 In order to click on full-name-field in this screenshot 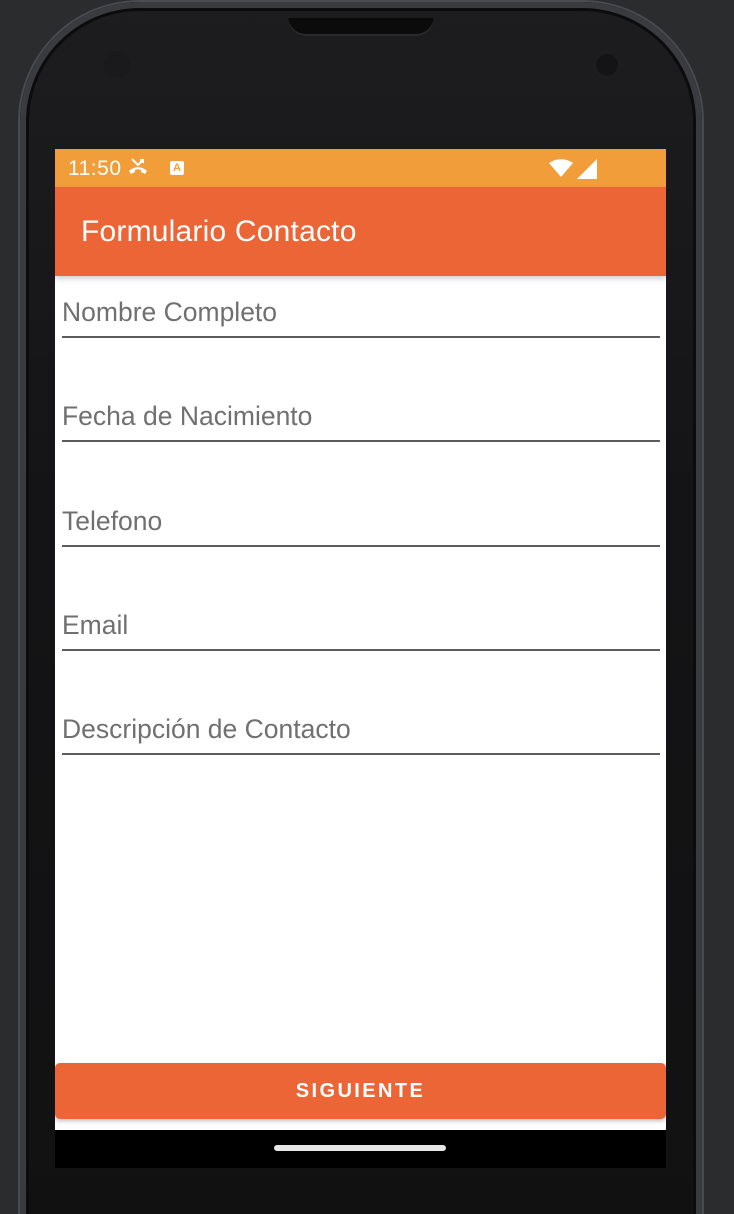, I will do `click(361, 315)`.